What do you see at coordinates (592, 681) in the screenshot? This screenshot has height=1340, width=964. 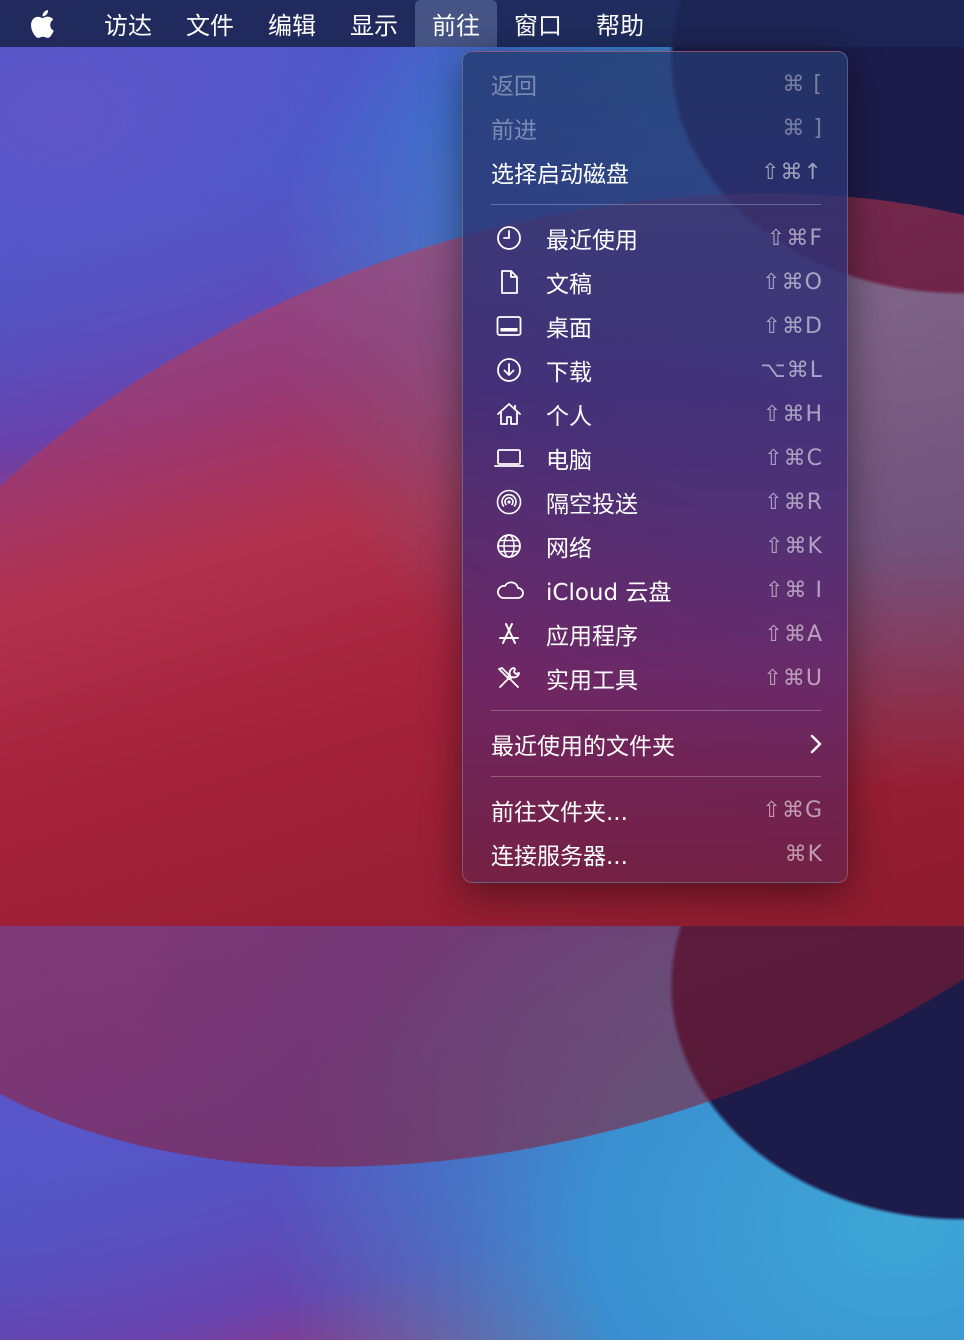 I see `menu-item-label: 实用工具` at bounding box center [592, 681].